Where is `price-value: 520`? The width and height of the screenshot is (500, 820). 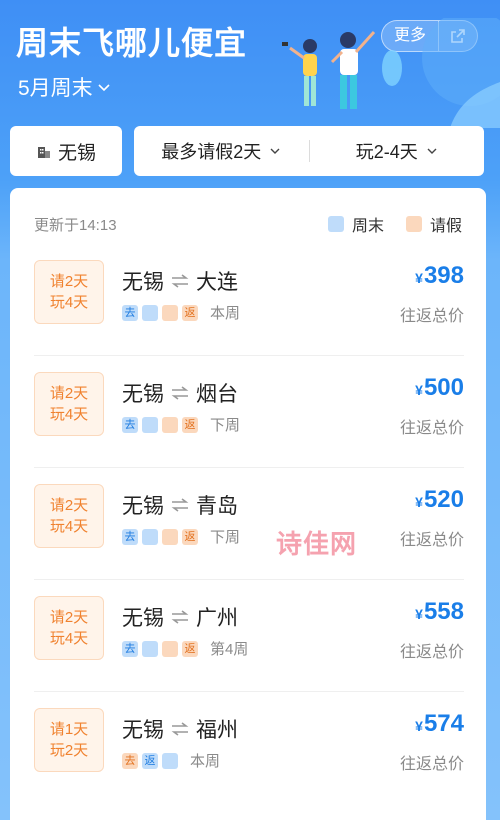
price-value: 520 is located at coordinates (443, 499).